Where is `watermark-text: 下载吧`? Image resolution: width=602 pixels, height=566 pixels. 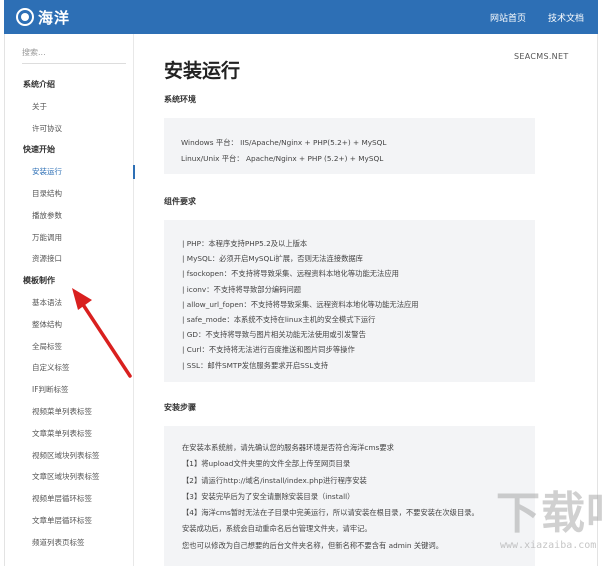
watermark-text: 下载吧 is located at coordinates (549, 513).